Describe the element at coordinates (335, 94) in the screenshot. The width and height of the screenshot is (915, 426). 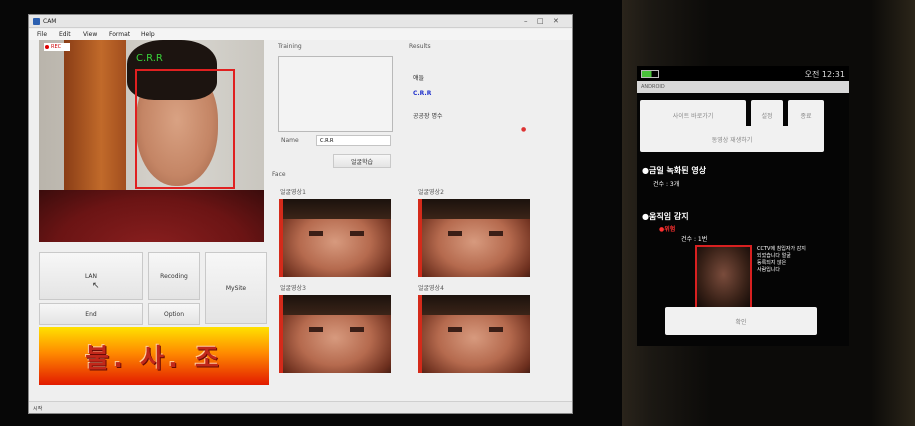
I see `training-preview` at that location.